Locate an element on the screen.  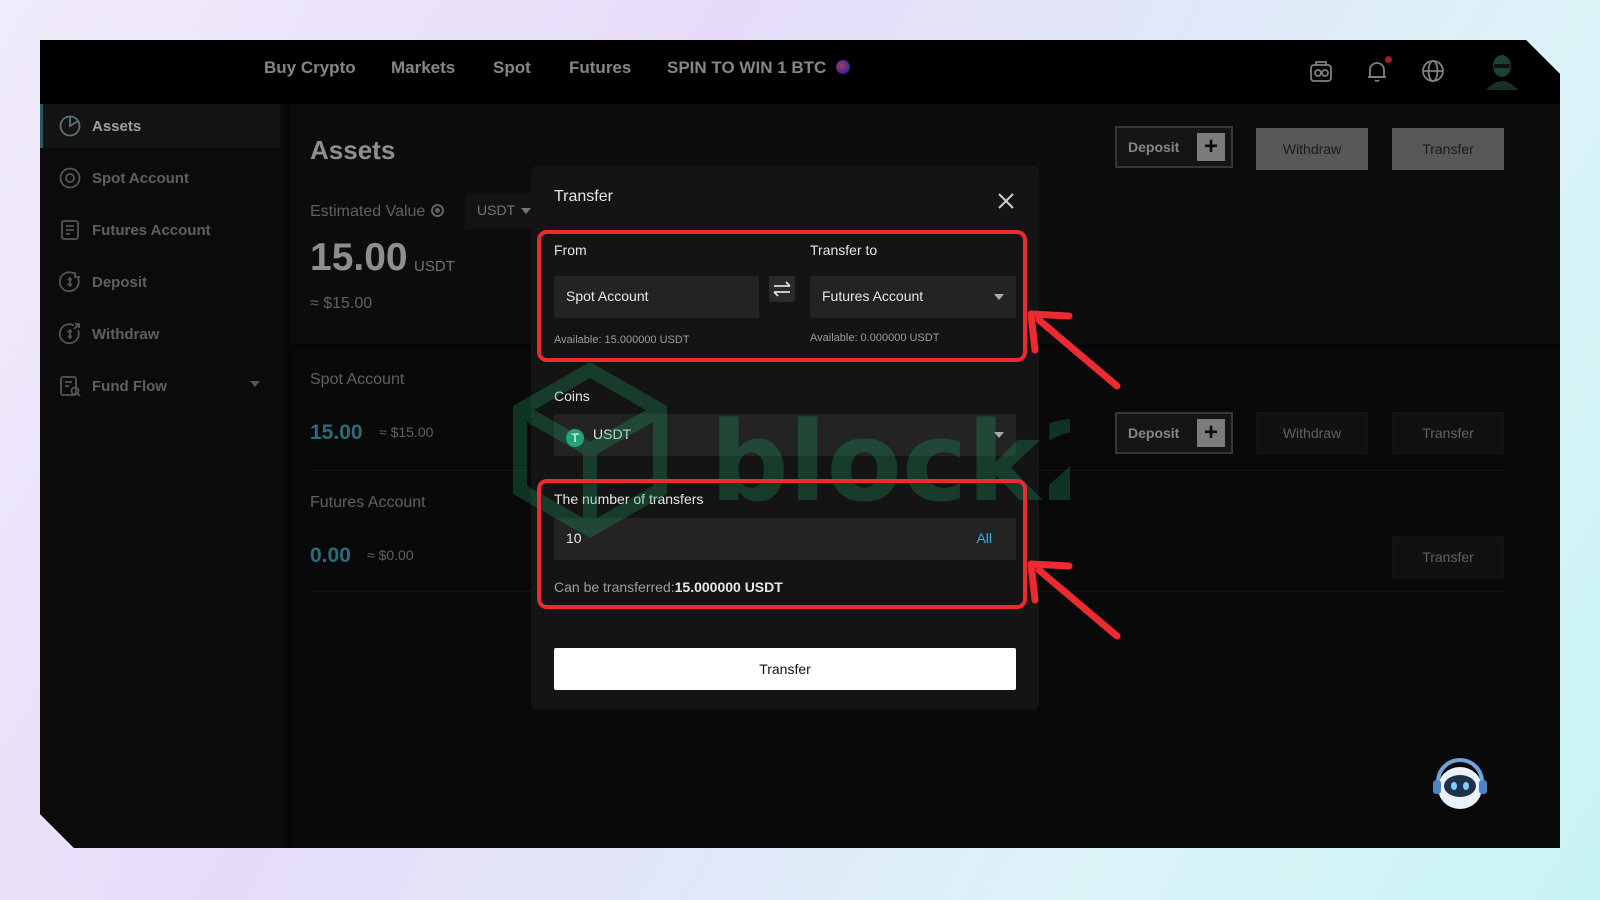
from-to-highlight-box is located at coordinates (782, 296).